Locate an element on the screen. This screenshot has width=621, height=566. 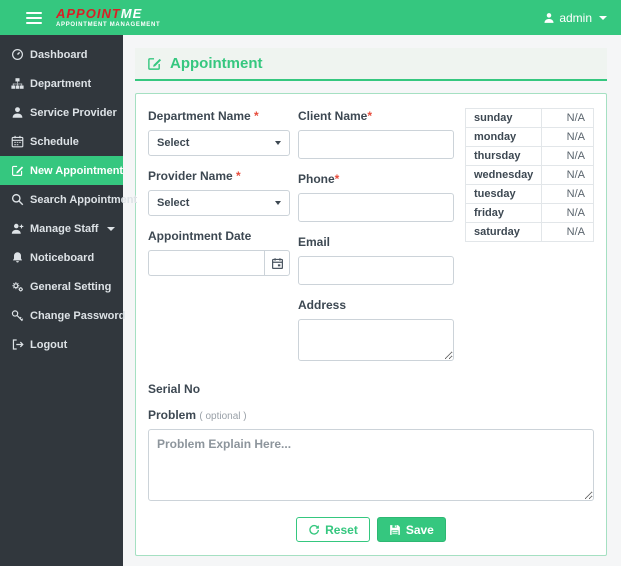
table-row: friday N/A is located at coordinates (529, 213).